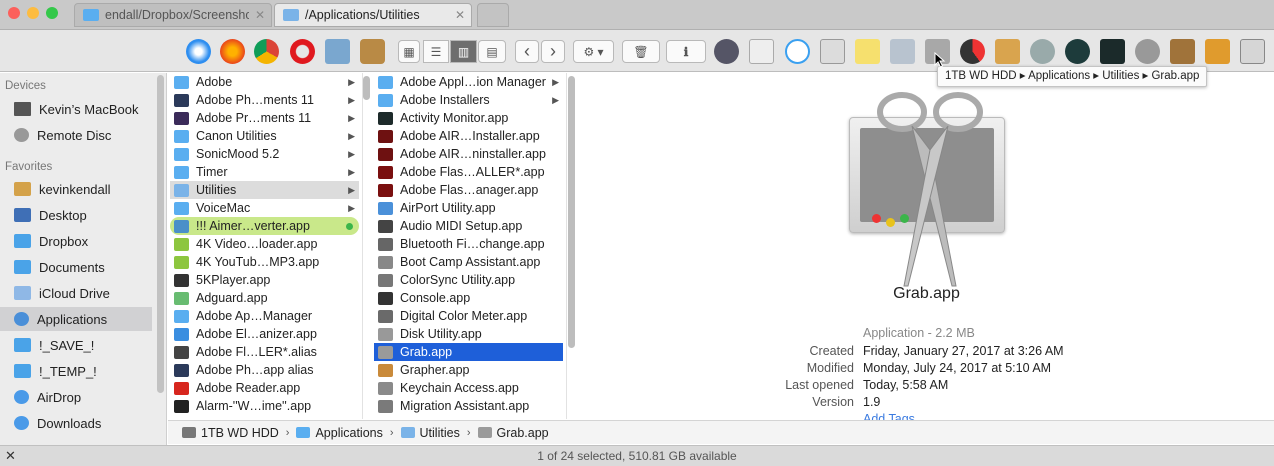  What do you see at coordinates (593, 51) in the screenshot?
I see `action-menu-button: ⚙ ▾` at bounding box center [593, 51].